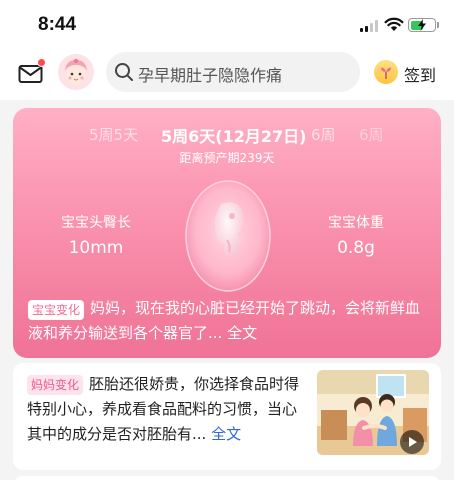 The width and height of the screenshot is (454, 480). What do you see at coordinates (438, 25) in the screenshot?
I see `battery-cap` at bounding box center [438, 25].